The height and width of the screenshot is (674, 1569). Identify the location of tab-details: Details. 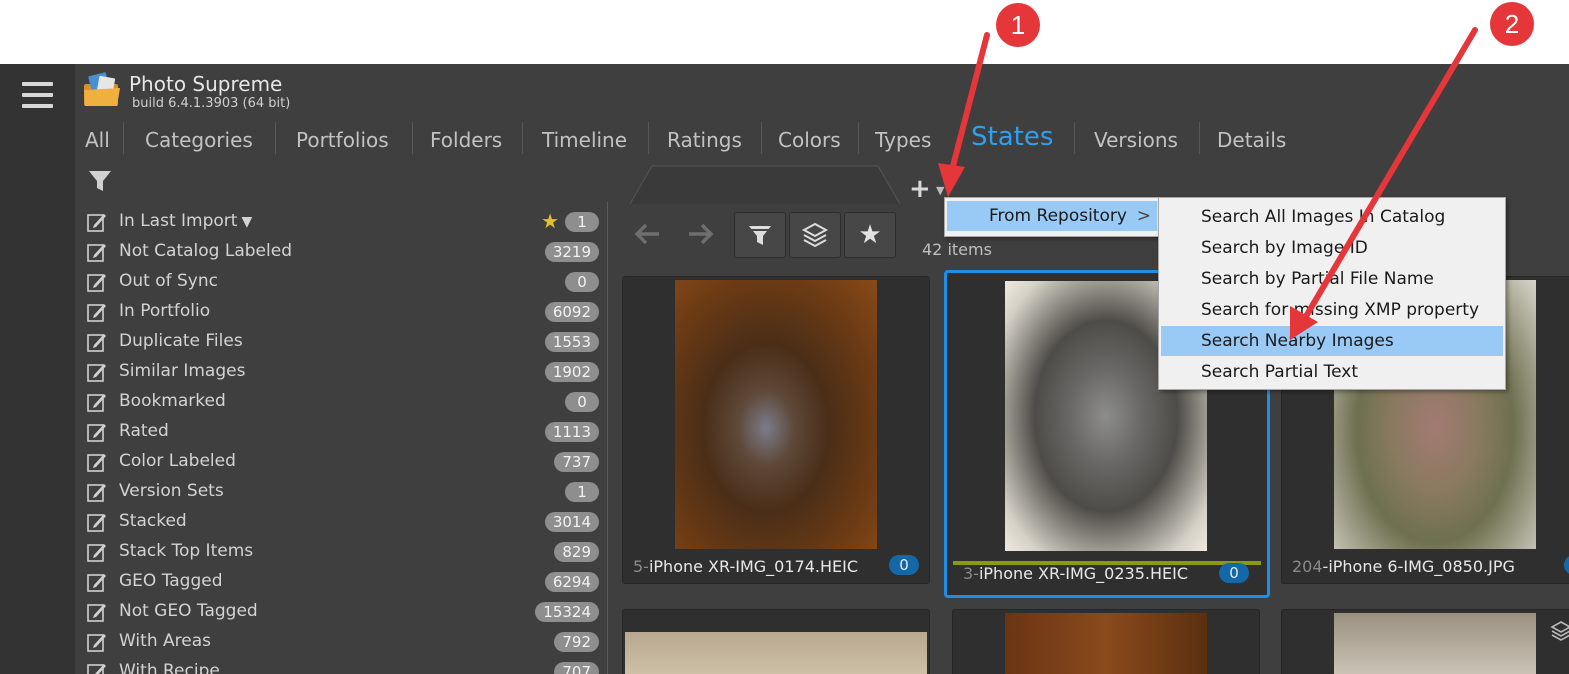
(1251, 140).